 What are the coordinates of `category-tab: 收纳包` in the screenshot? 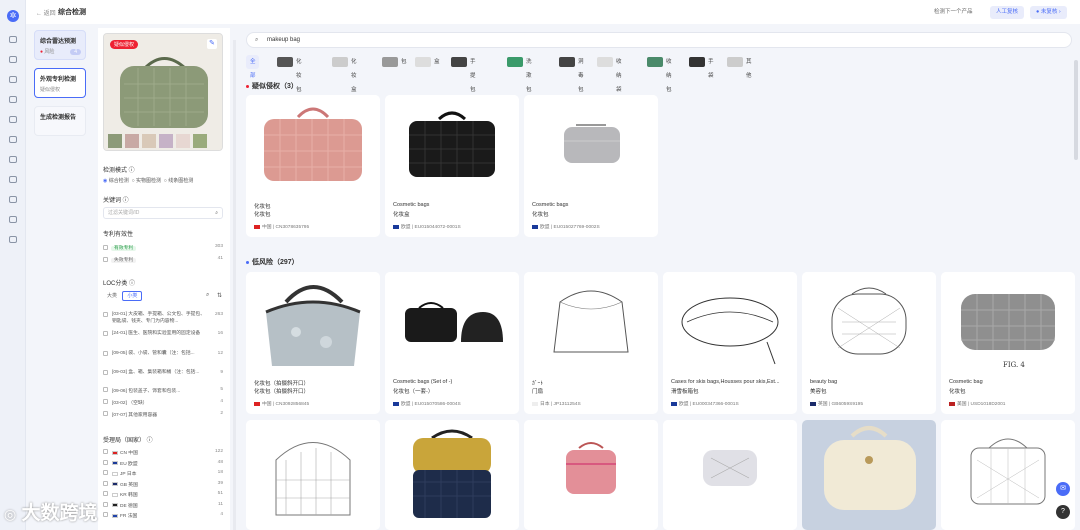 It's located at (659, 74).